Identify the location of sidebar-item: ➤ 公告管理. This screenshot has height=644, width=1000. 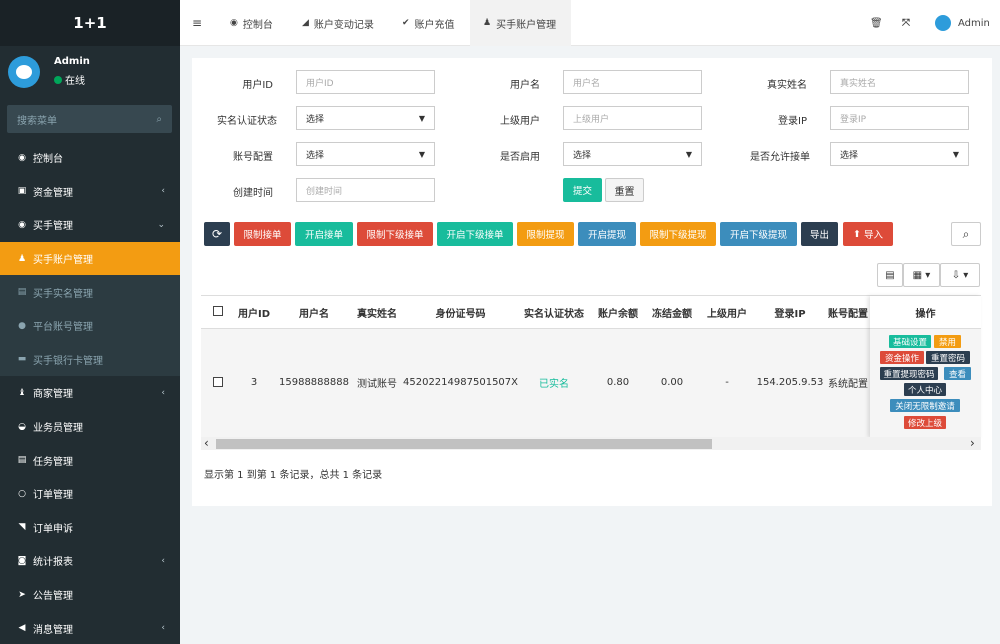
(90, 595).